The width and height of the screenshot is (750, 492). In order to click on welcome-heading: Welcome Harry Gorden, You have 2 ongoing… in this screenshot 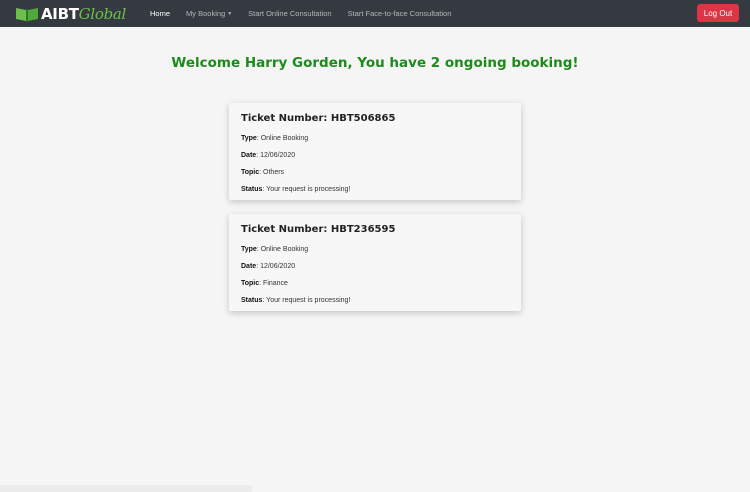, I will do `click(375, 63)`.